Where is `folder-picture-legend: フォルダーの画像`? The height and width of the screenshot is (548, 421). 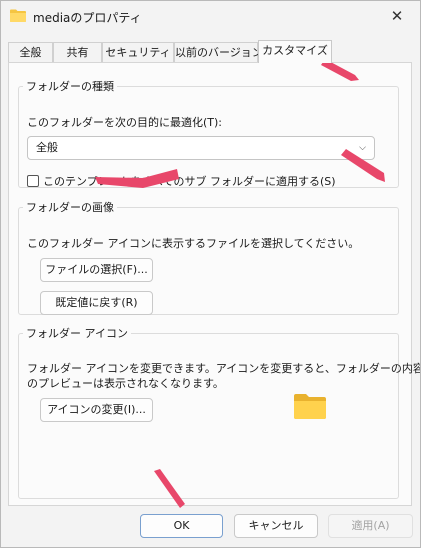 folder-picture-legend: フォルダーの画像 is located at coordinates (70, 207).